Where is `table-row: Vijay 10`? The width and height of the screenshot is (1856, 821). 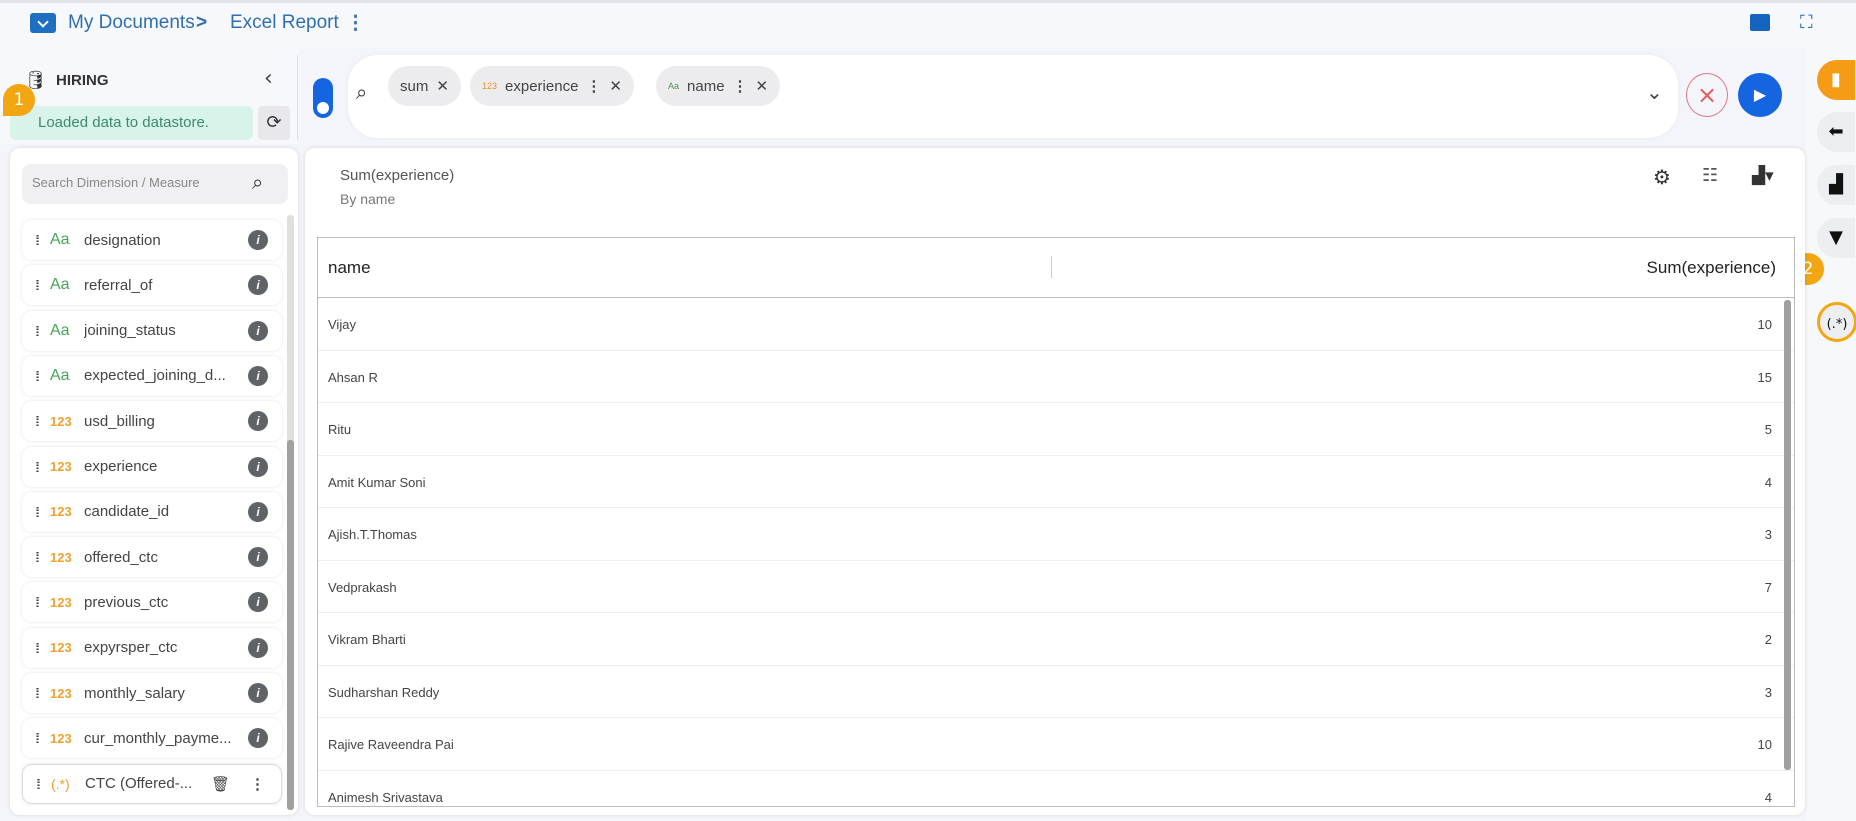 table-row: Vijay 10 is located at coordinates (1056, 324).